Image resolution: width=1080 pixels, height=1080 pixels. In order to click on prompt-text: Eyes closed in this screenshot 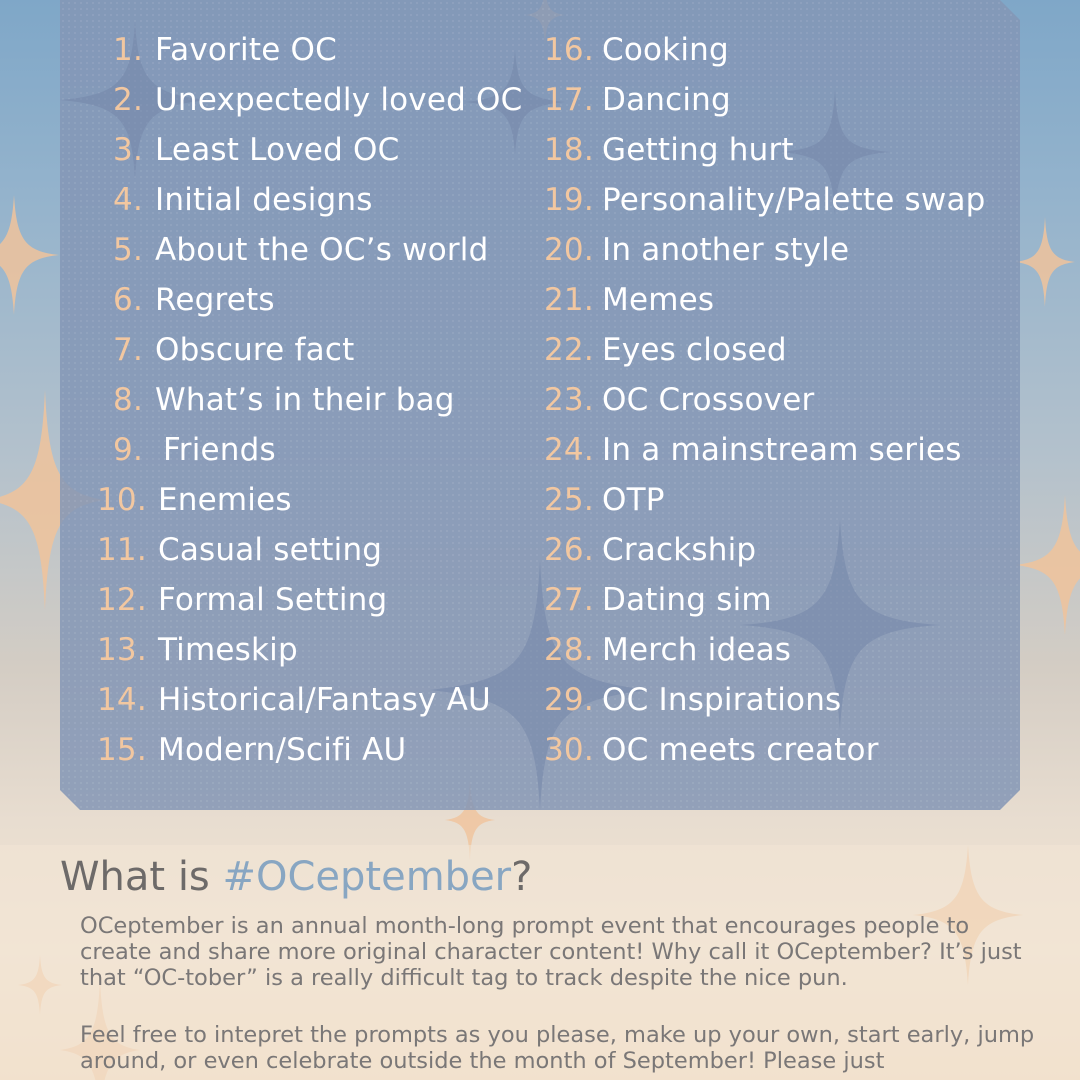, I will do `click(694, 350)`.